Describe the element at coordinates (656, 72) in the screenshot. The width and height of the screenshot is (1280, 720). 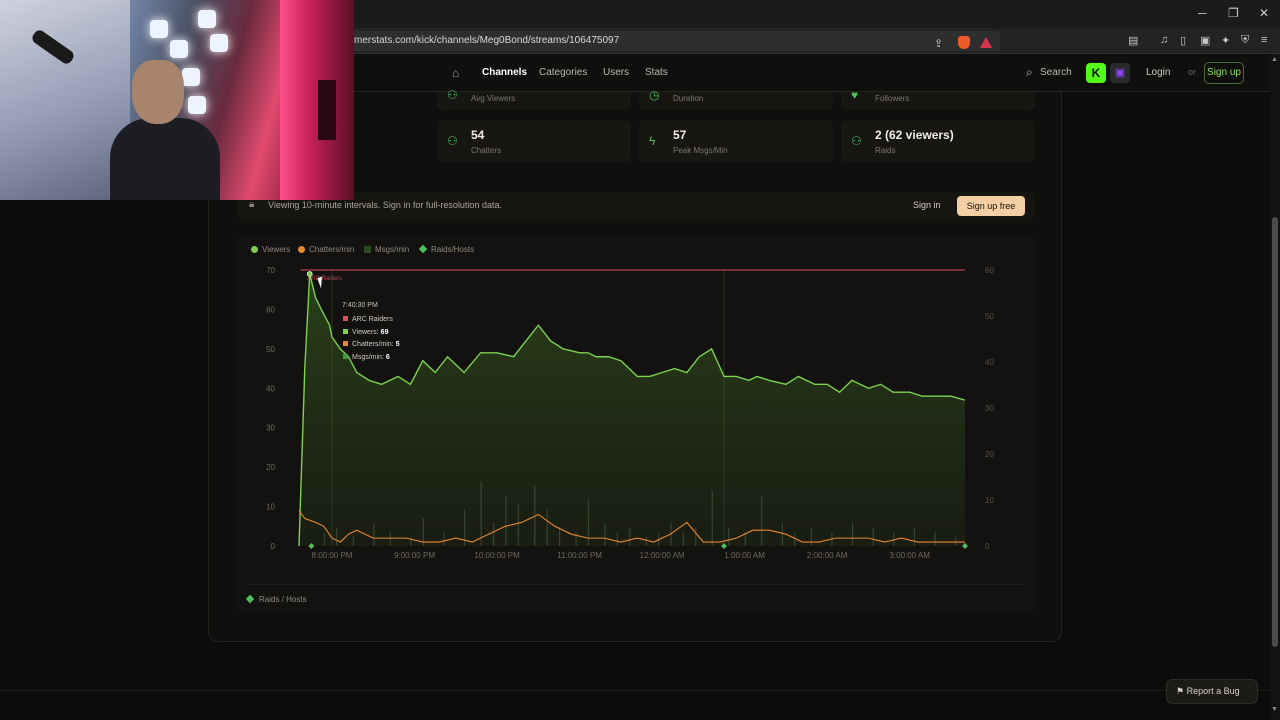
I see `nav-link-stats: Stats` at that location.